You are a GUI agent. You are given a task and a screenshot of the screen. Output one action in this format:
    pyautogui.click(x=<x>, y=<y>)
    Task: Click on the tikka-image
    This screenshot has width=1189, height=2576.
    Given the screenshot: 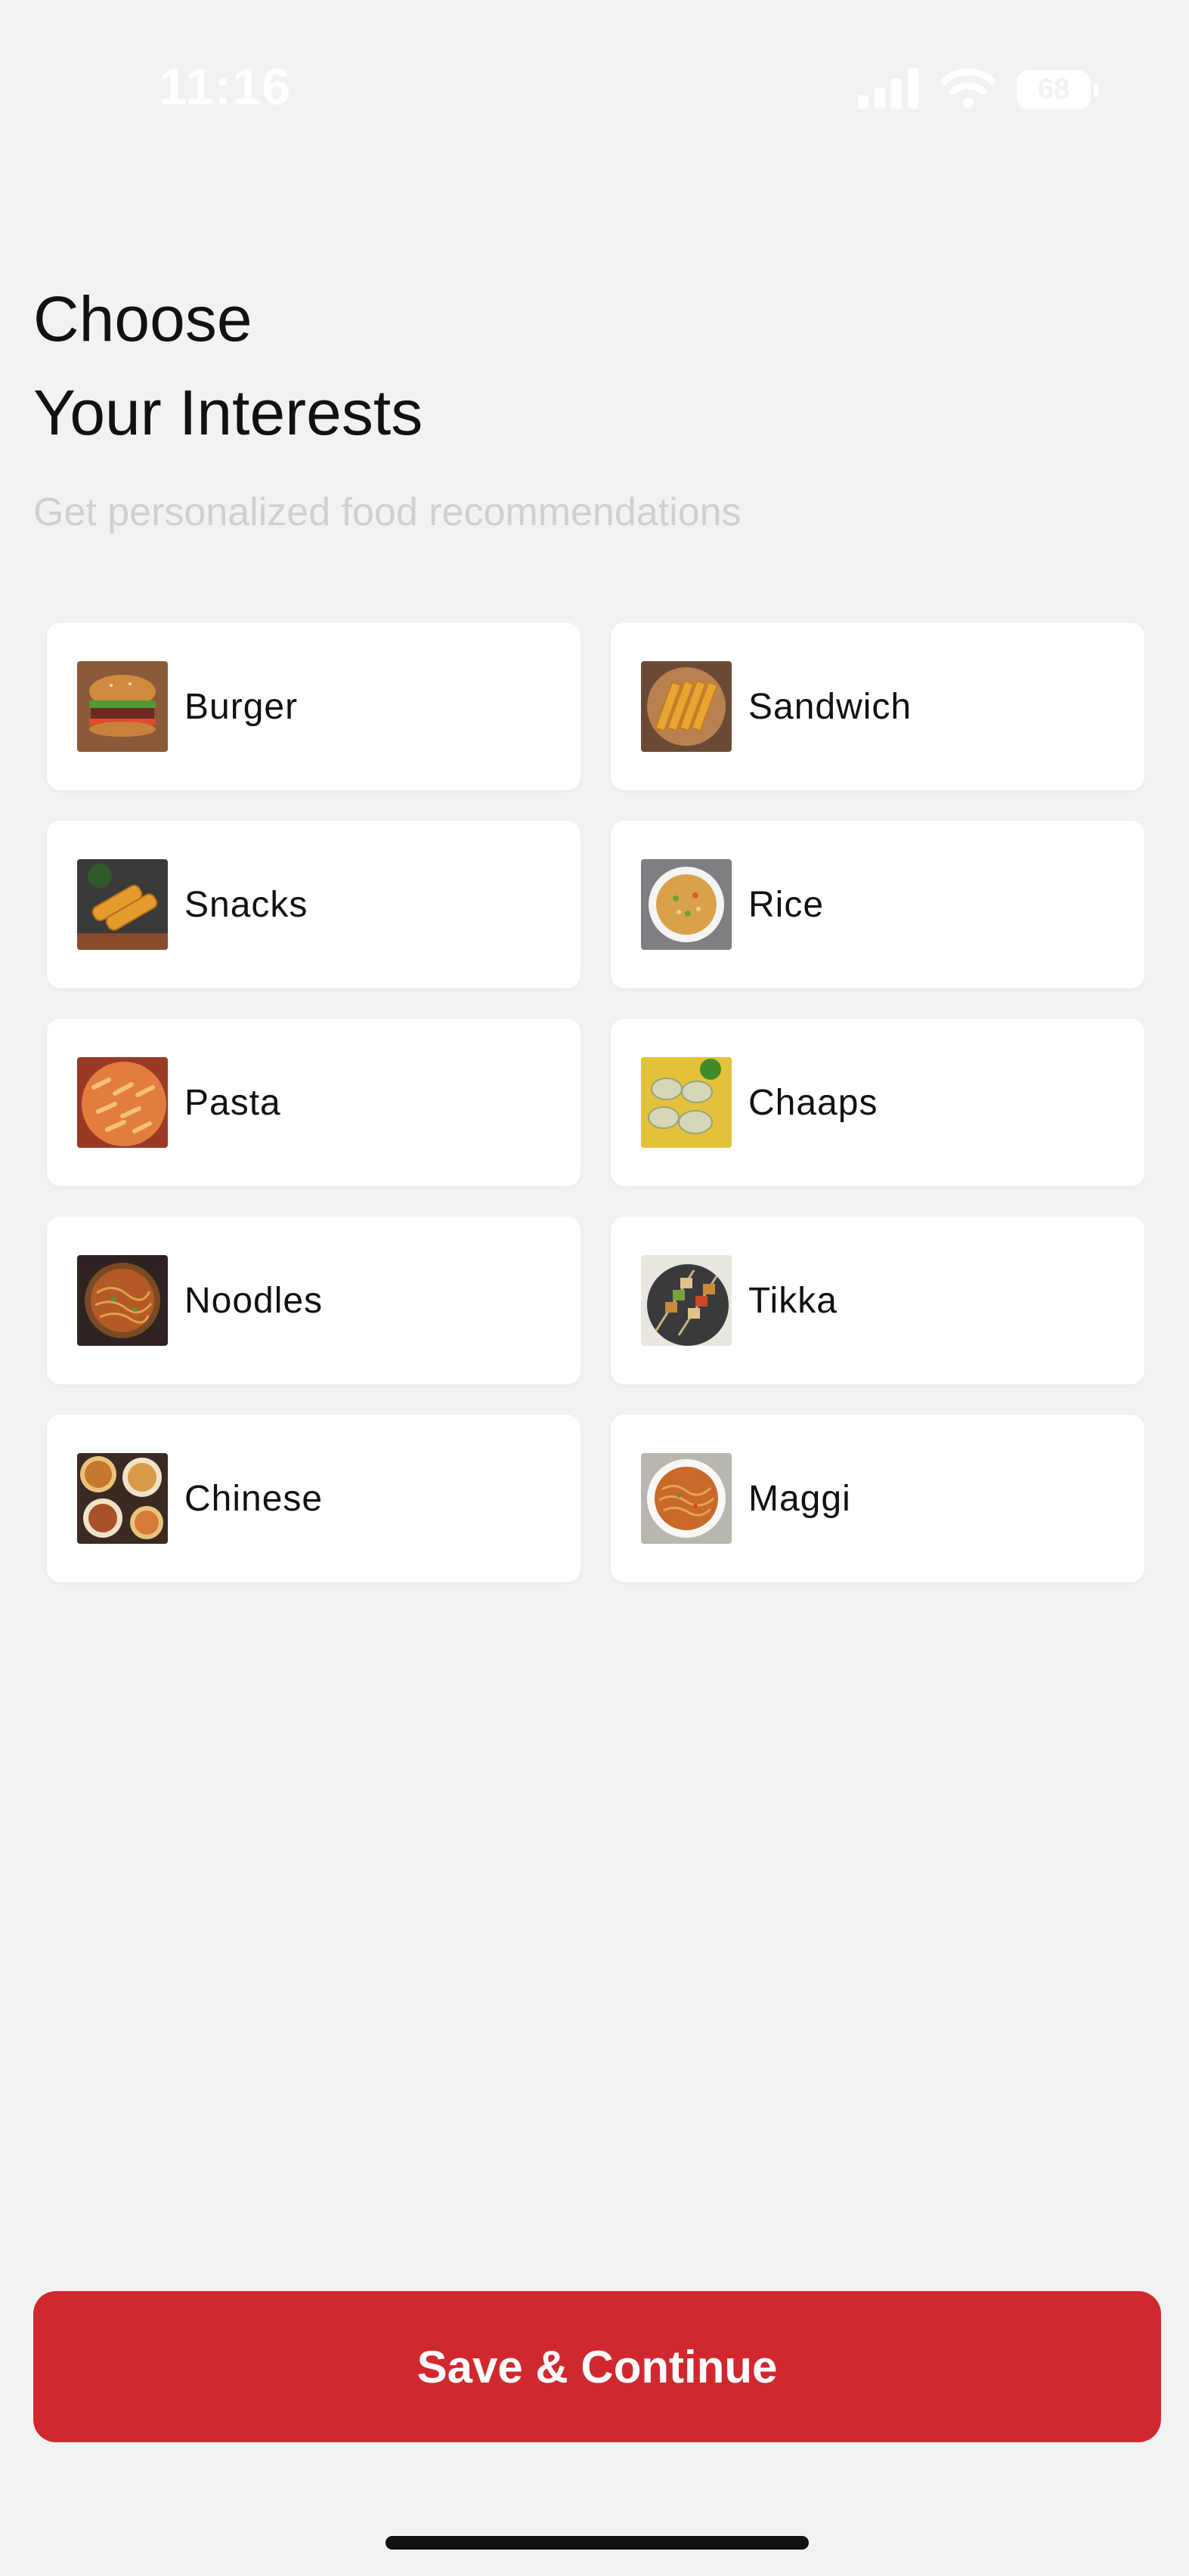 What is the action you would take?
    pyautogui.click(x=686, y=1300)
    